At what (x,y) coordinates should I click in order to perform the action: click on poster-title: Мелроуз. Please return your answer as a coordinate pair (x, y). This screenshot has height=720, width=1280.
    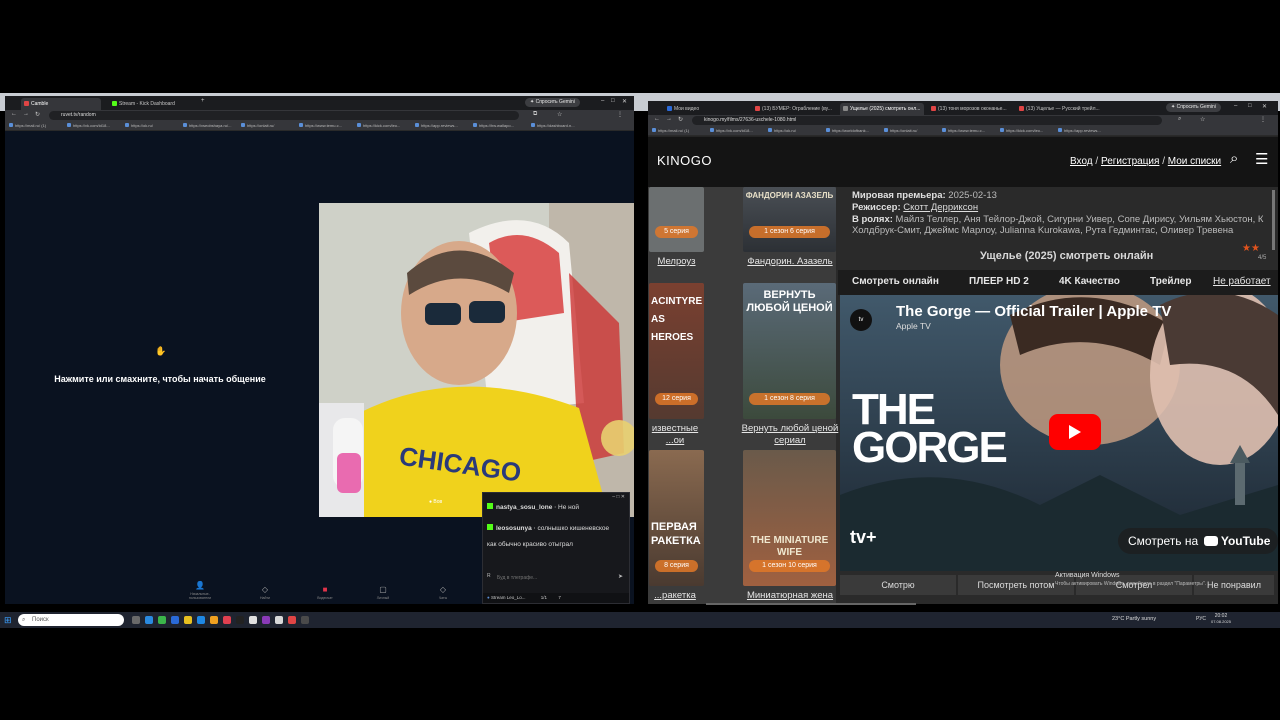
    Looking at the image, I should click on (676, 262).